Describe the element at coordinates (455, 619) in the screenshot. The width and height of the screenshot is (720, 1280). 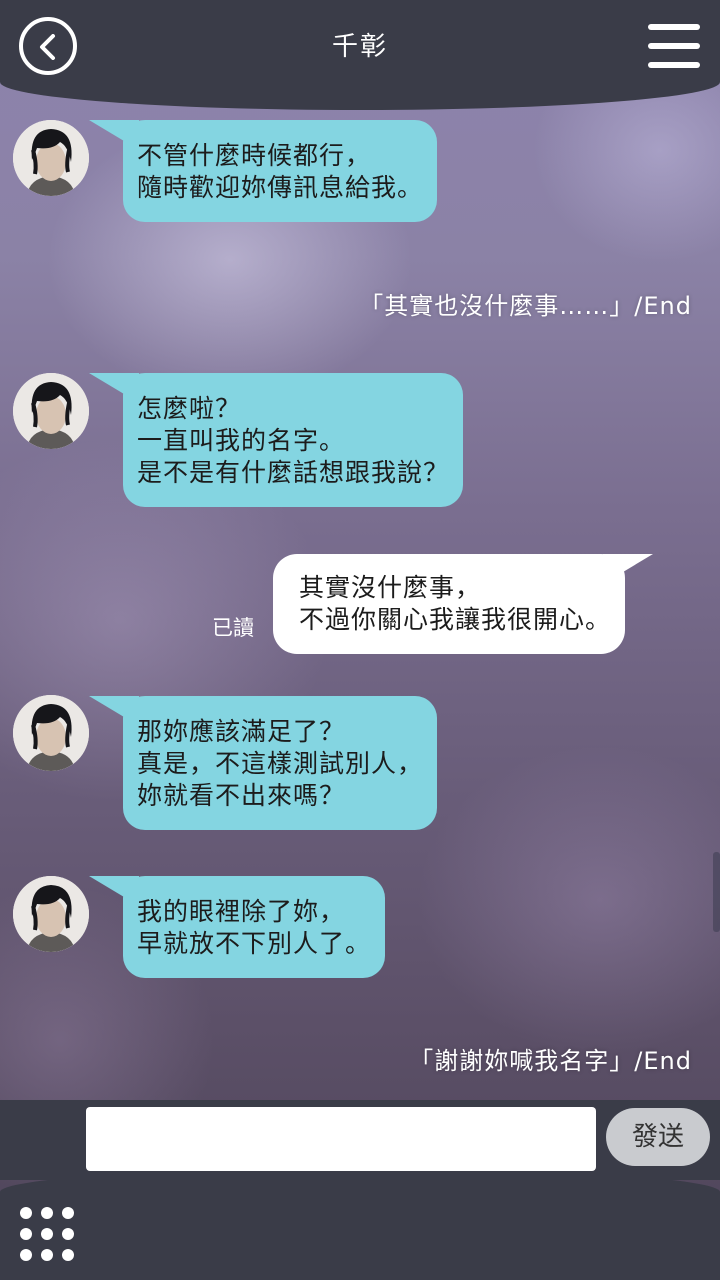
I see `message-line: 不過你關心我讓我很開心。` at that location.